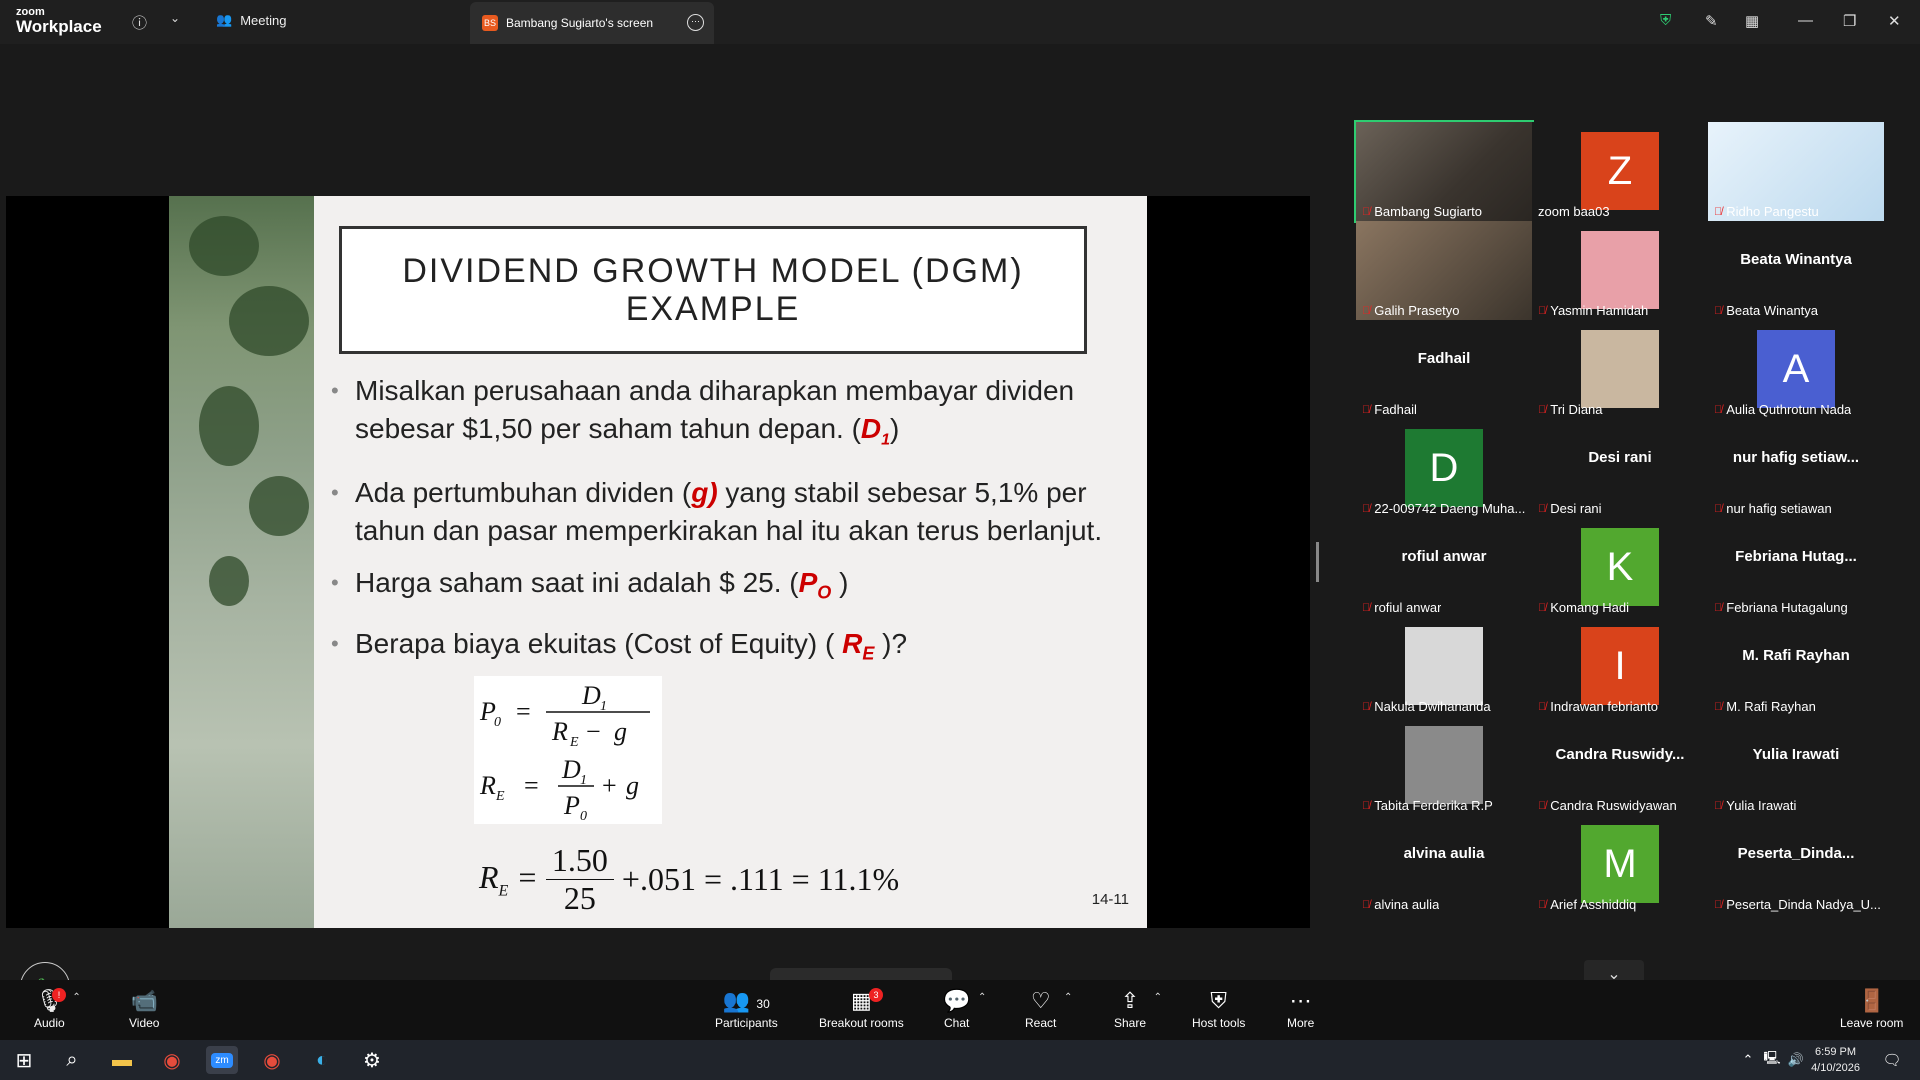 The width and height of the screenshot is (1920, 1080). I want to click on breakout-rooms-button: ▦ 3 Breakout rooms, so click(861, 1009).